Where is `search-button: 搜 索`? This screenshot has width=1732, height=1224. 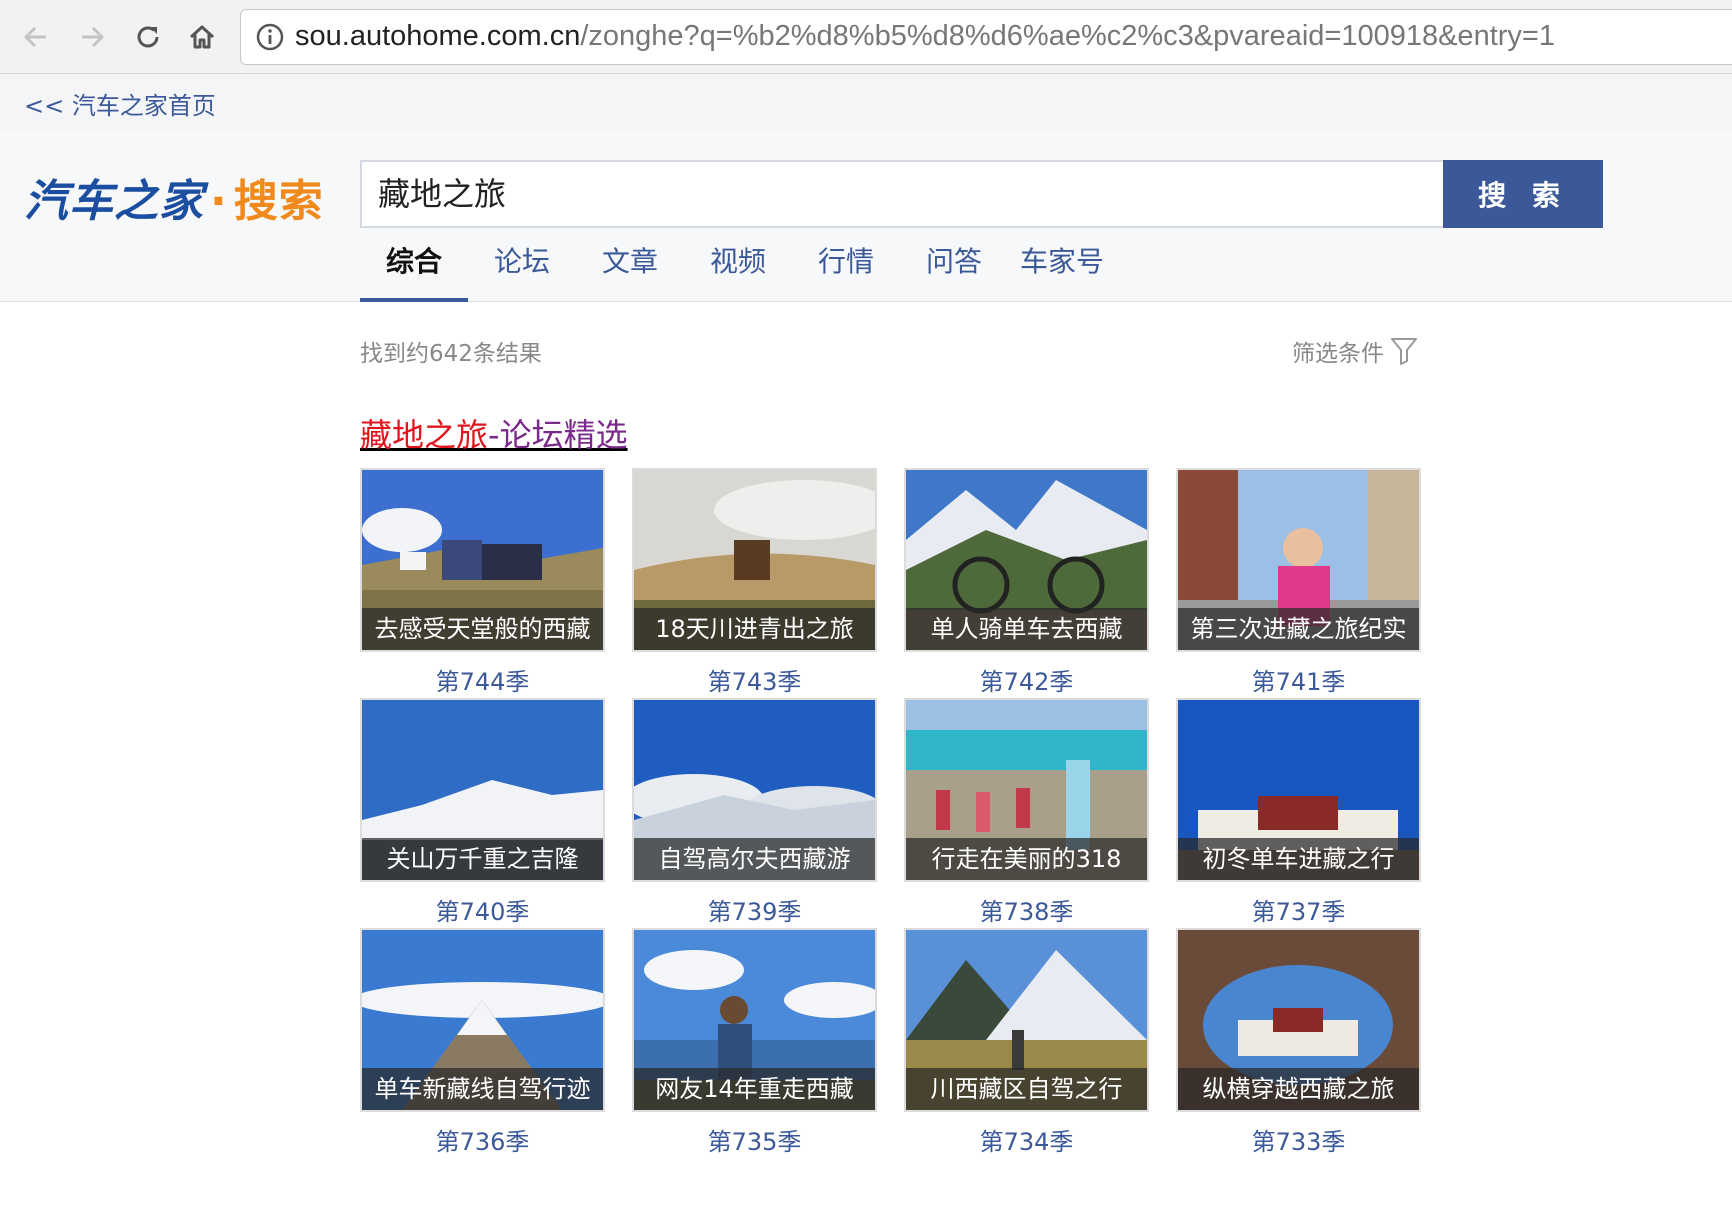 search-button: 搜 索 is located at coordinates (1523, 194).